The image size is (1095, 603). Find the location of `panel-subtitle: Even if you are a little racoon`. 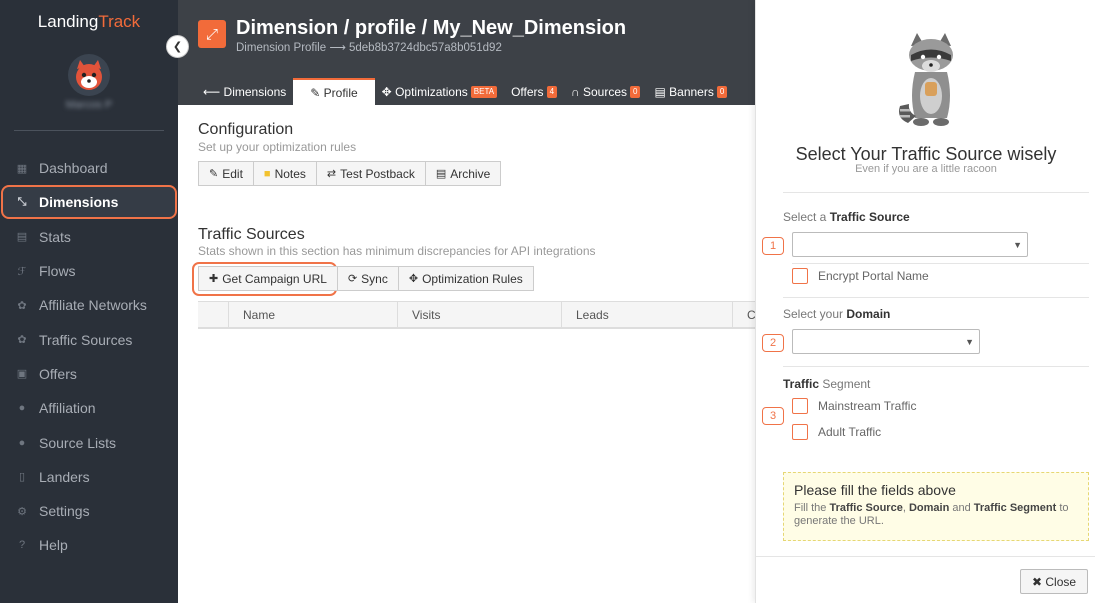

panel-subtitle: Even if you are a little racoon is located at coordinates (926, 169).